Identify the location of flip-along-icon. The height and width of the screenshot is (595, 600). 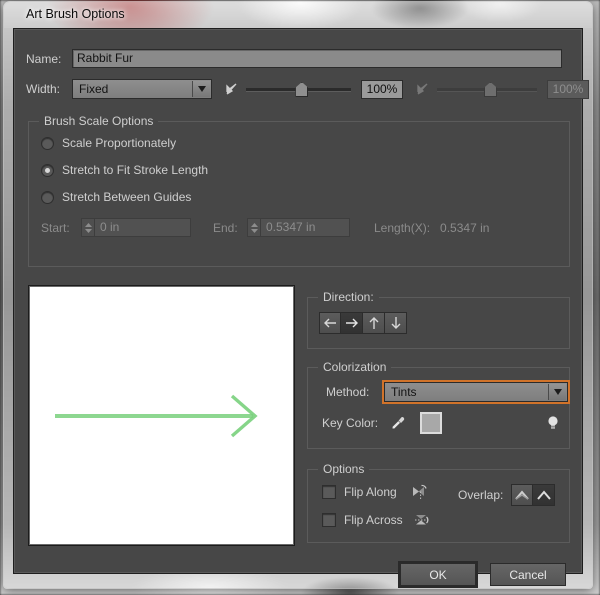
(420, 492).